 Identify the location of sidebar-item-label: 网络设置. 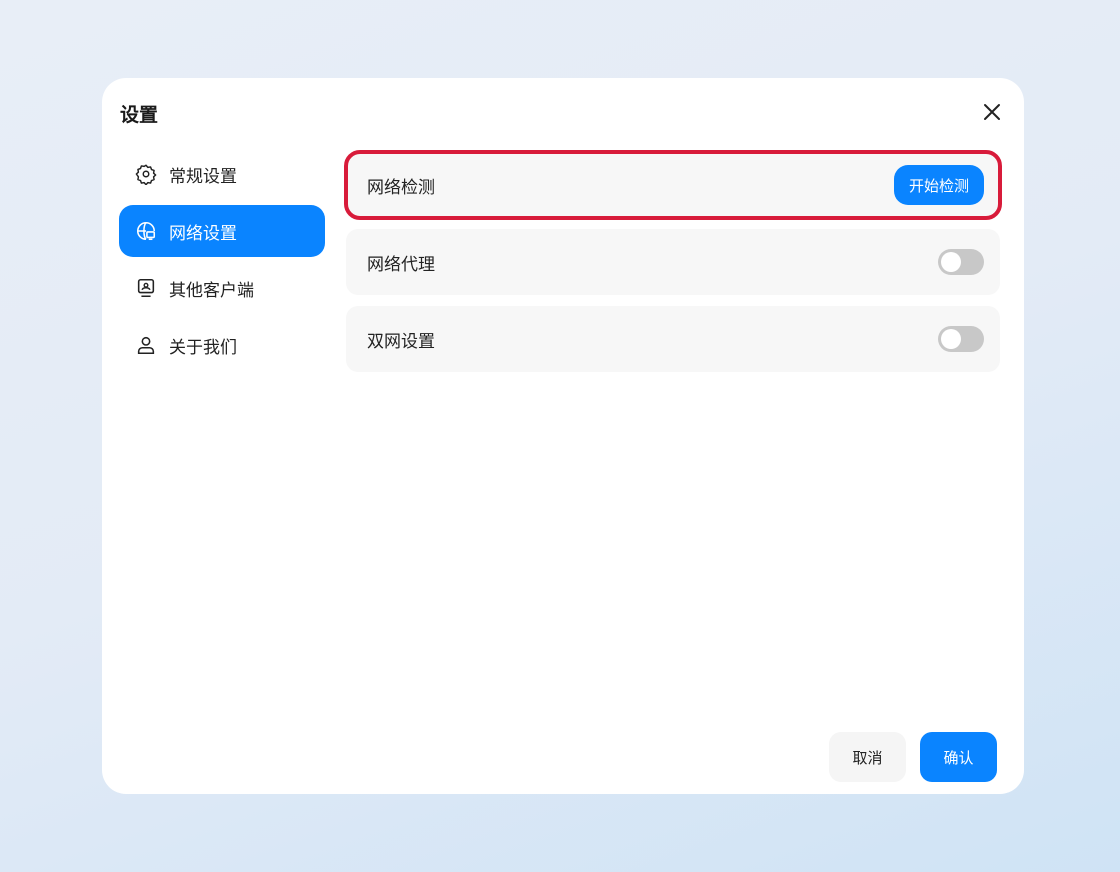
(203, 233).